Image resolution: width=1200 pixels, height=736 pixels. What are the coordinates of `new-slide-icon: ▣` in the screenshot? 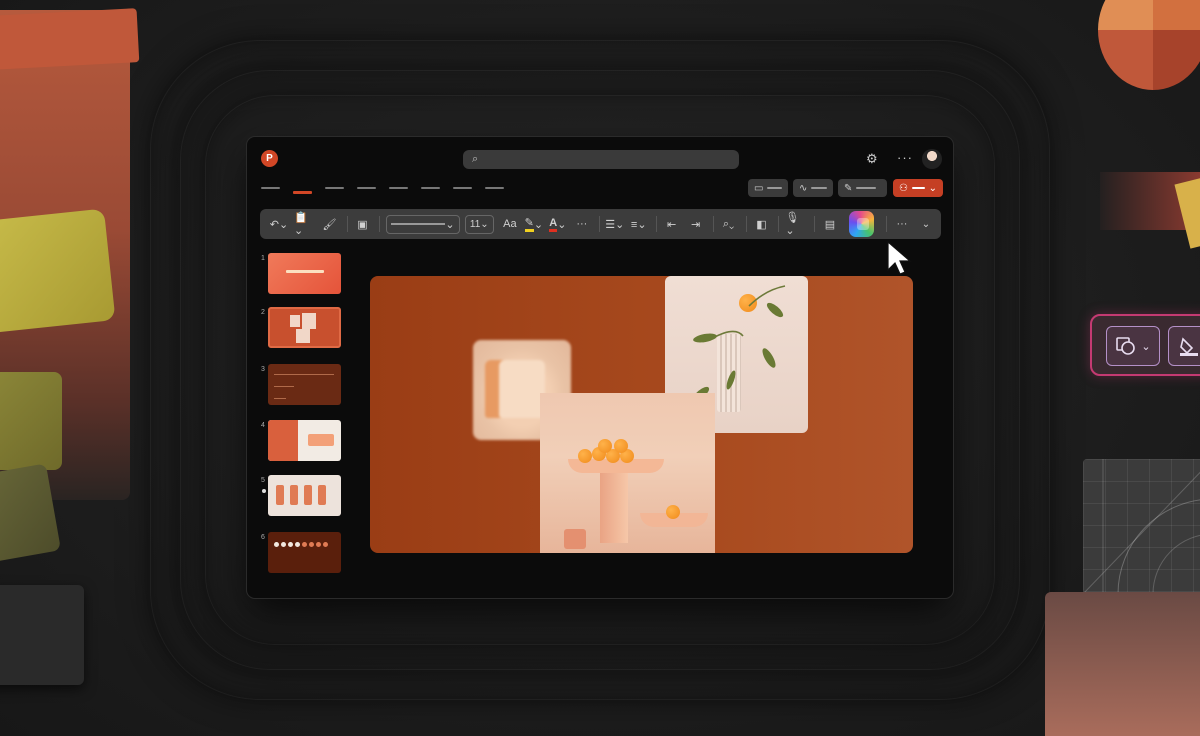 It's located at (362, 224).